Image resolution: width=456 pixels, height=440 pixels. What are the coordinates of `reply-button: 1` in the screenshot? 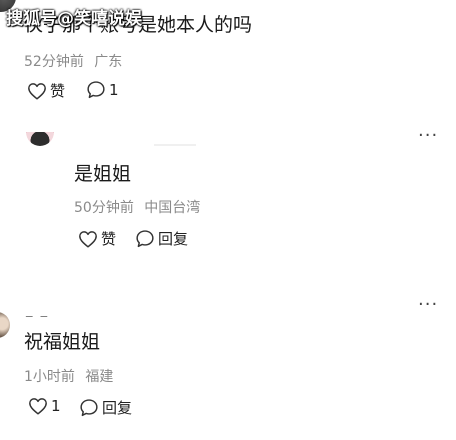 It's located at (102, 89).